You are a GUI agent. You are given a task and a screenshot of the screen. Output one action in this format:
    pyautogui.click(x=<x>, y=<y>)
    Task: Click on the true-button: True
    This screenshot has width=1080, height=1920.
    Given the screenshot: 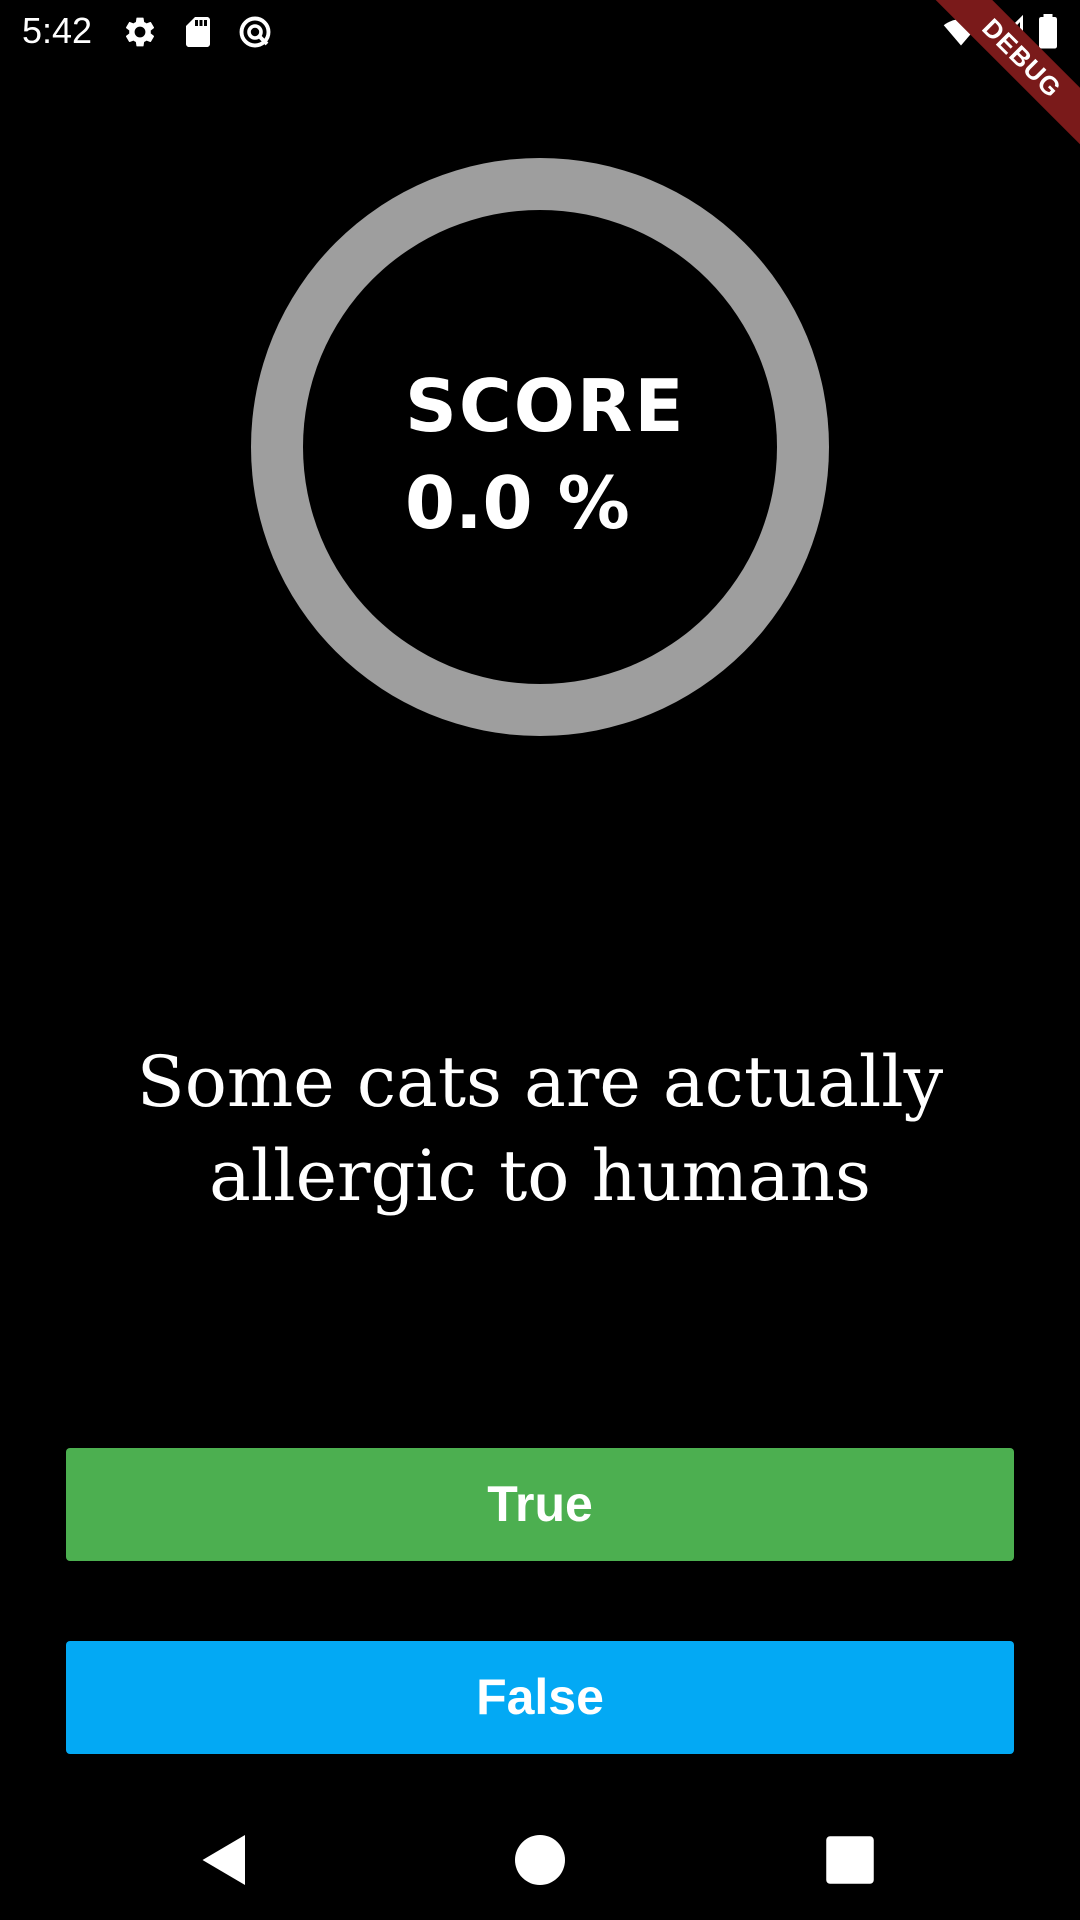 What is the action you would take?
    pyautogui.click(x=540, y=1504)
    